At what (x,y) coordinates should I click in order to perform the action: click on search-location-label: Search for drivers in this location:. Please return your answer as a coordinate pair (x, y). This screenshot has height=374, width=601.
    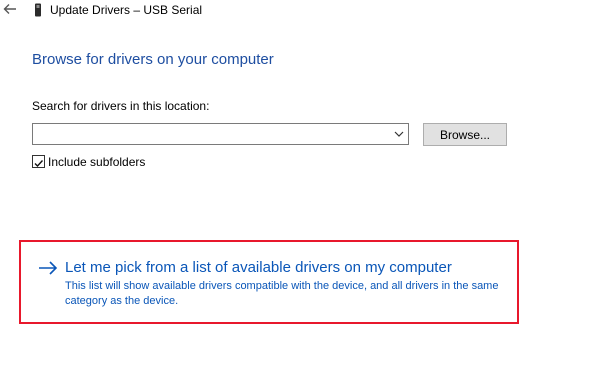
    Looking at the image, I should click on (121, 106).